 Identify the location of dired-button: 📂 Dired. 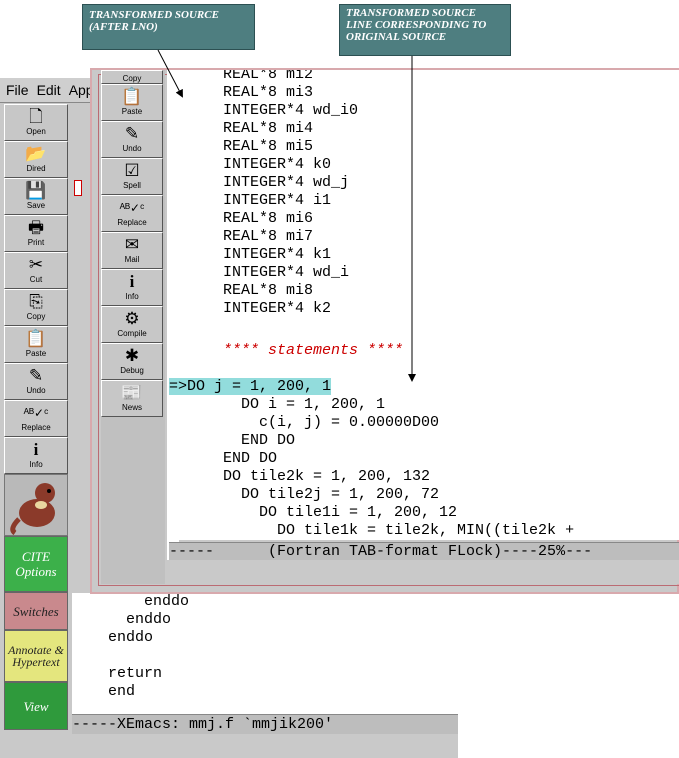
(36, 159).